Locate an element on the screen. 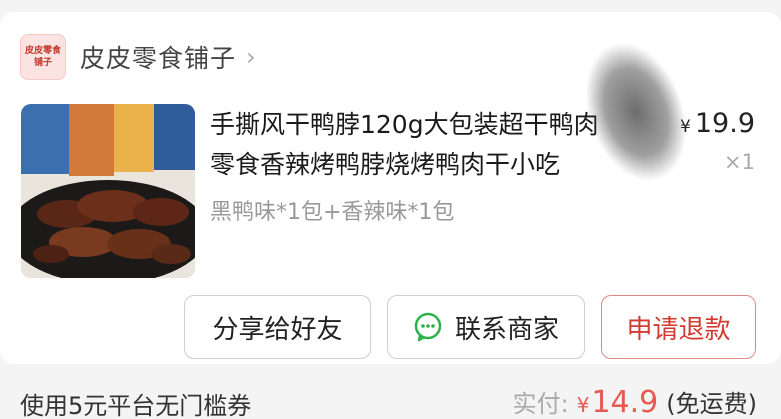 This screenshot has height=419, width=781. coupon-text: 使用5元平台无门槛券 is located at coordinates (136, 405).